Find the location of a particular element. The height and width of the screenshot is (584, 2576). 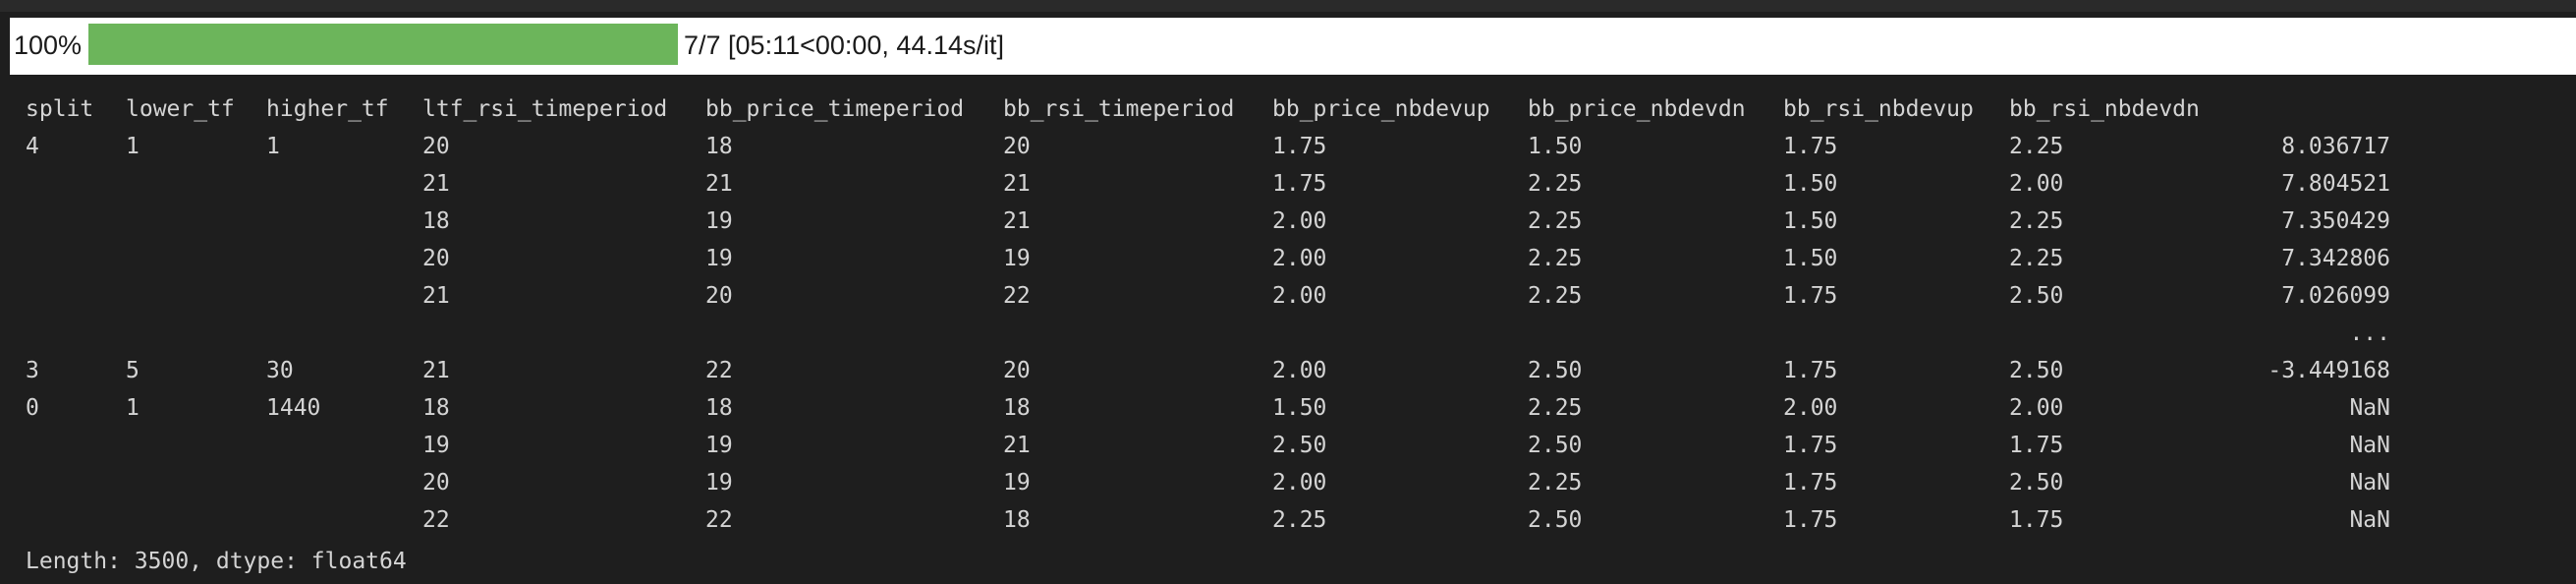

cell-bb-rsi-nbdevdn is located at coordinates (2112, 333).